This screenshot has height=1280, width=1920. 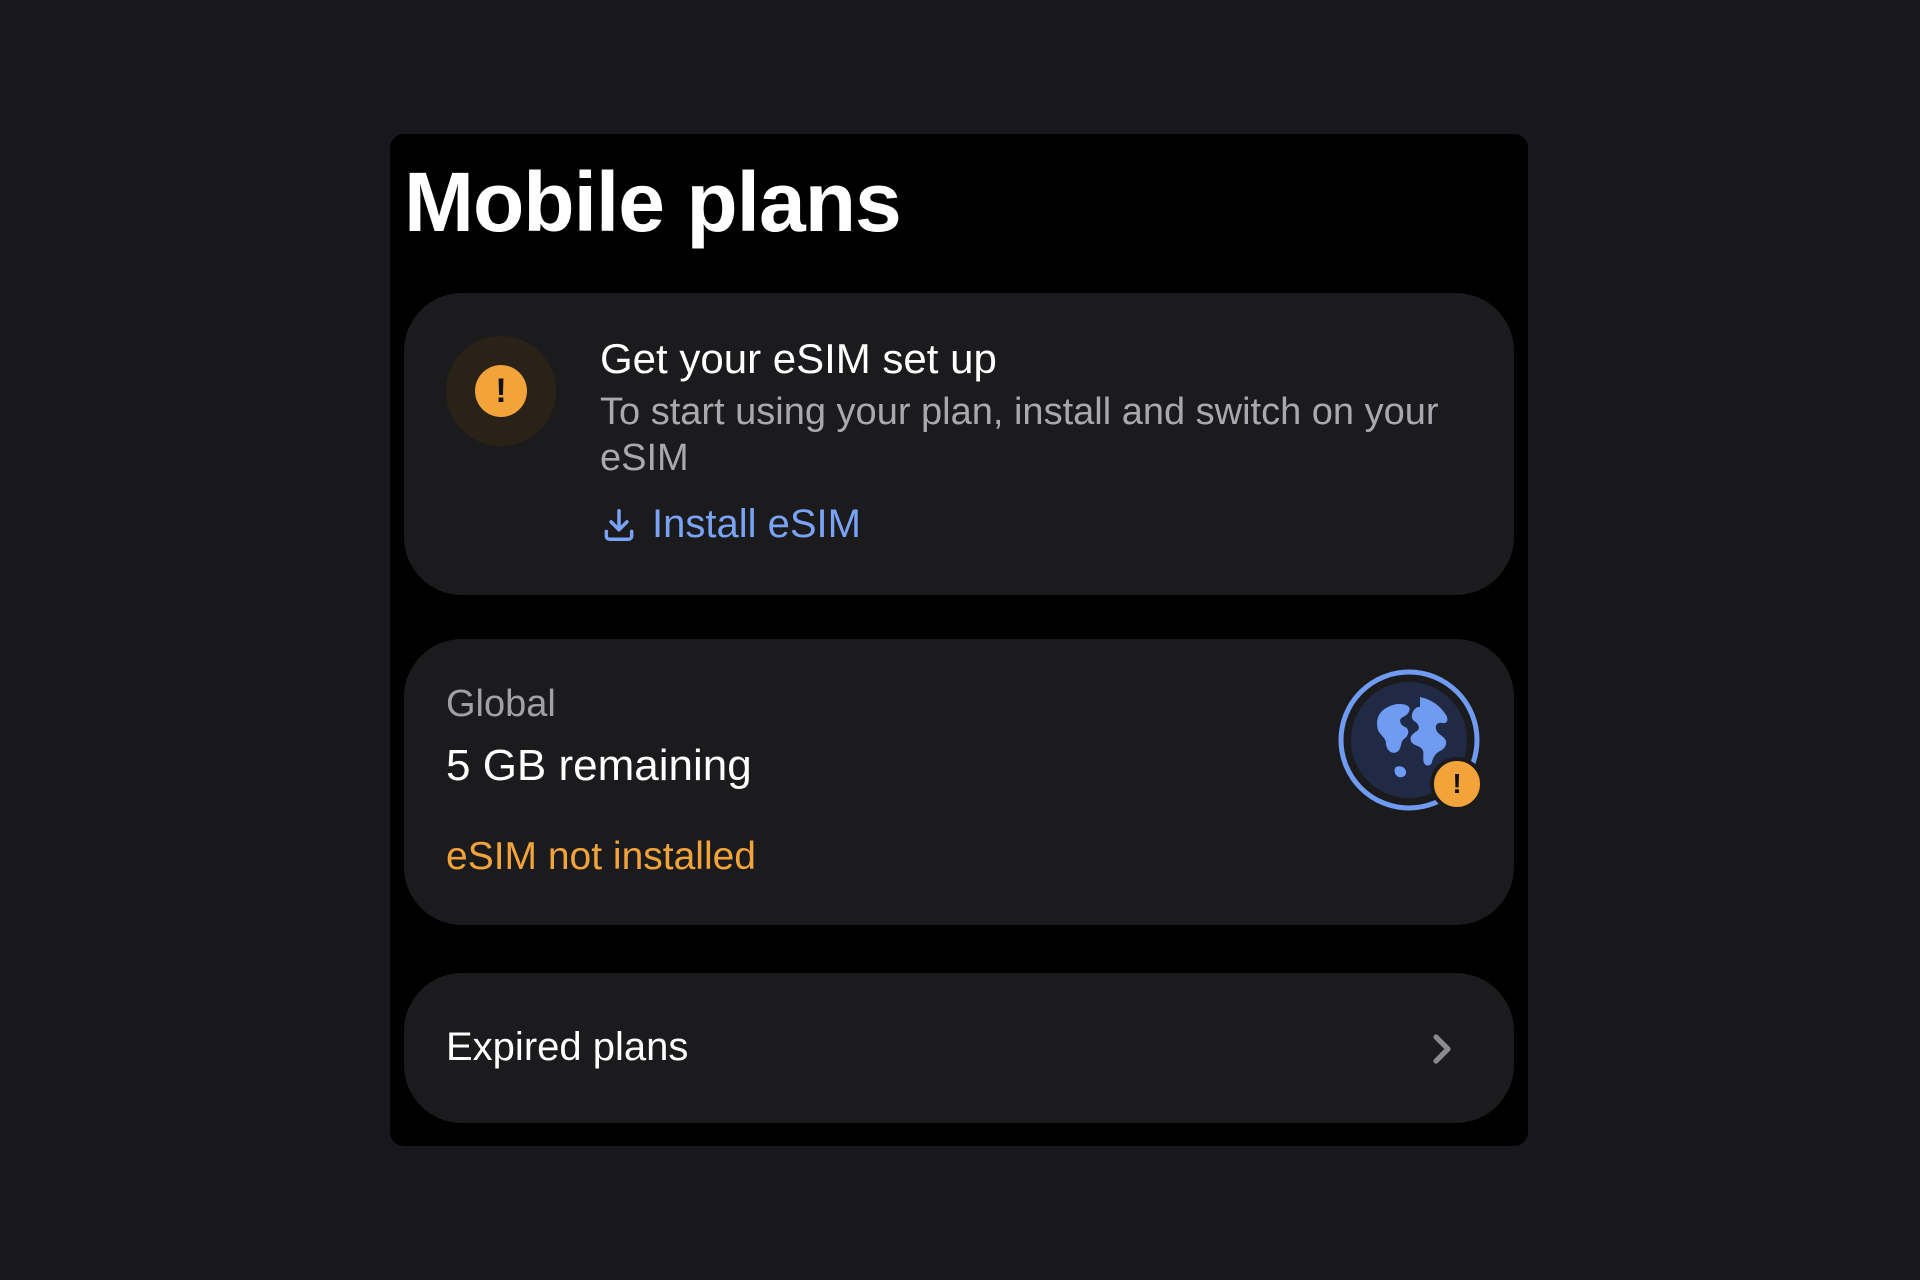 I want to click on esim-status: eSIM not installed, so click(x=601, y=856).